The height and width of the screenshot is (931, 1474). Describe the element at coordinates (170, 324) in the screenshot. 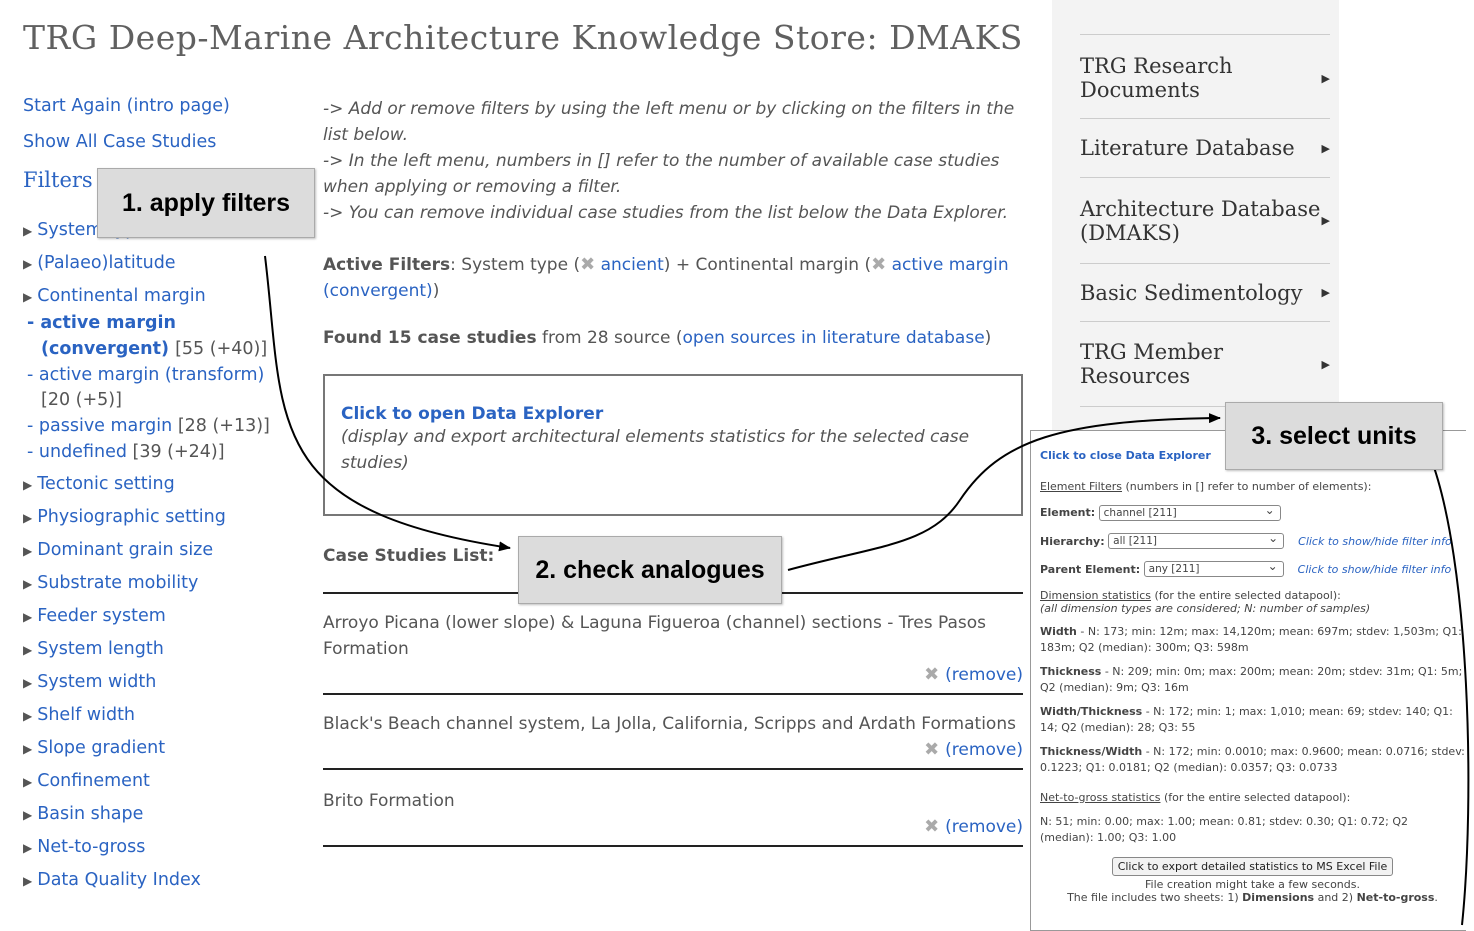

I see `option-active-margin-convergent: - active margin` at that location.